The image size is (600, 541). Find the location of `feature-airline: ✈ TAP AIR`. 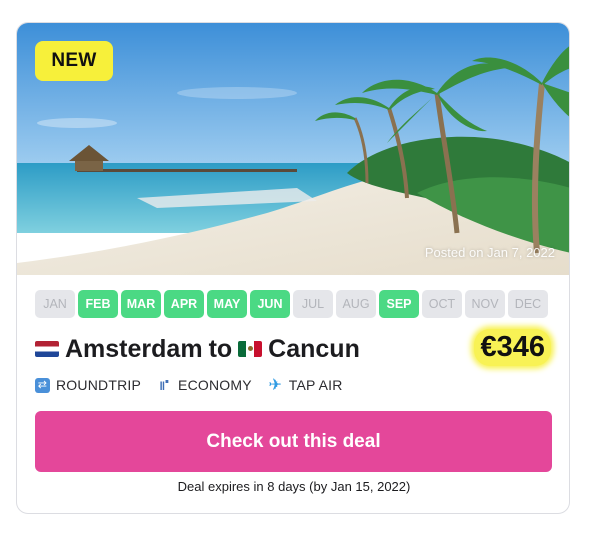

feature-airline: ✈ TAP AIR is located at coordinates (305, 385).